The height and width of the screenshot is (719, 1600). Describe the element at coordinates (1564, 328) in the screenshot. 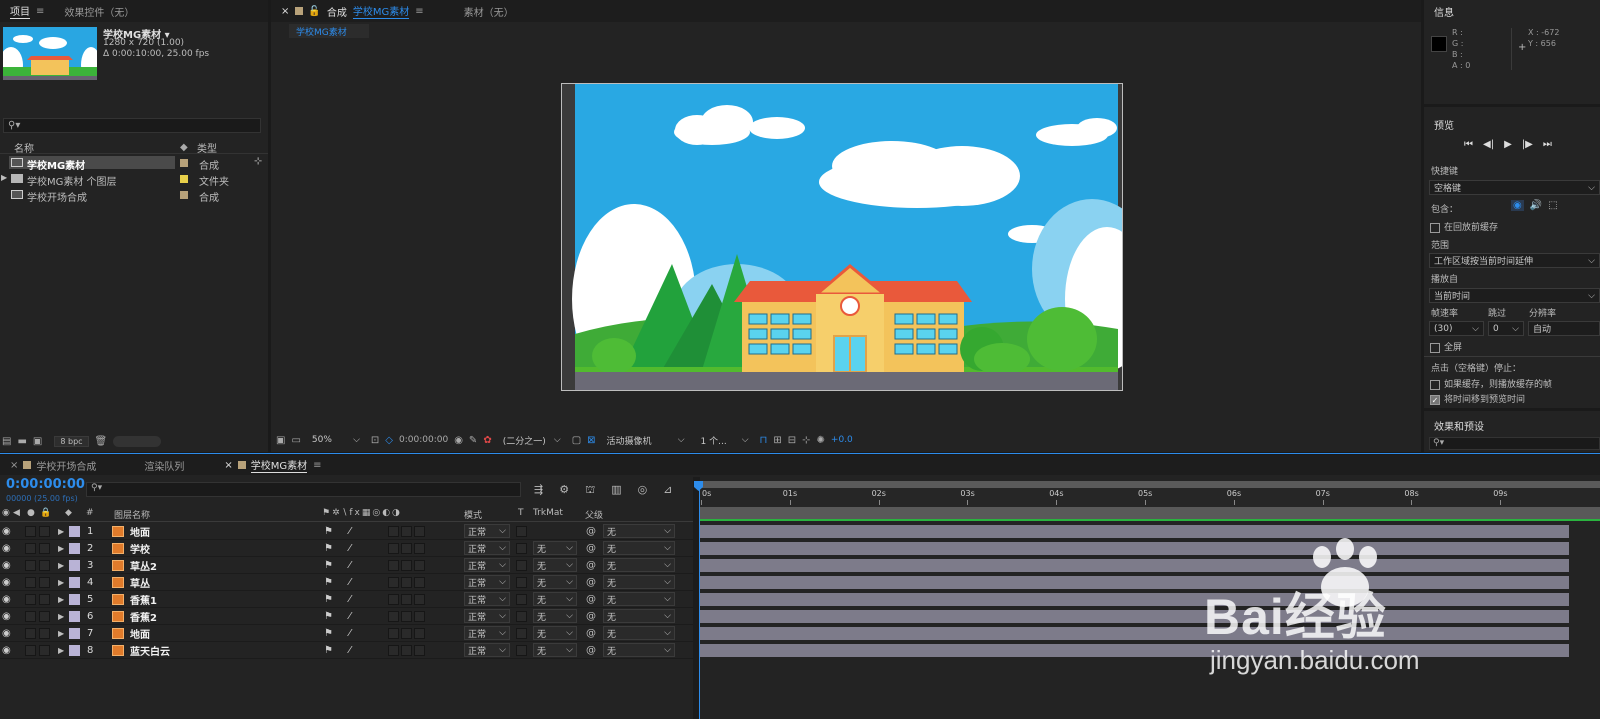

I see `resolution-select: 自动` at that location.